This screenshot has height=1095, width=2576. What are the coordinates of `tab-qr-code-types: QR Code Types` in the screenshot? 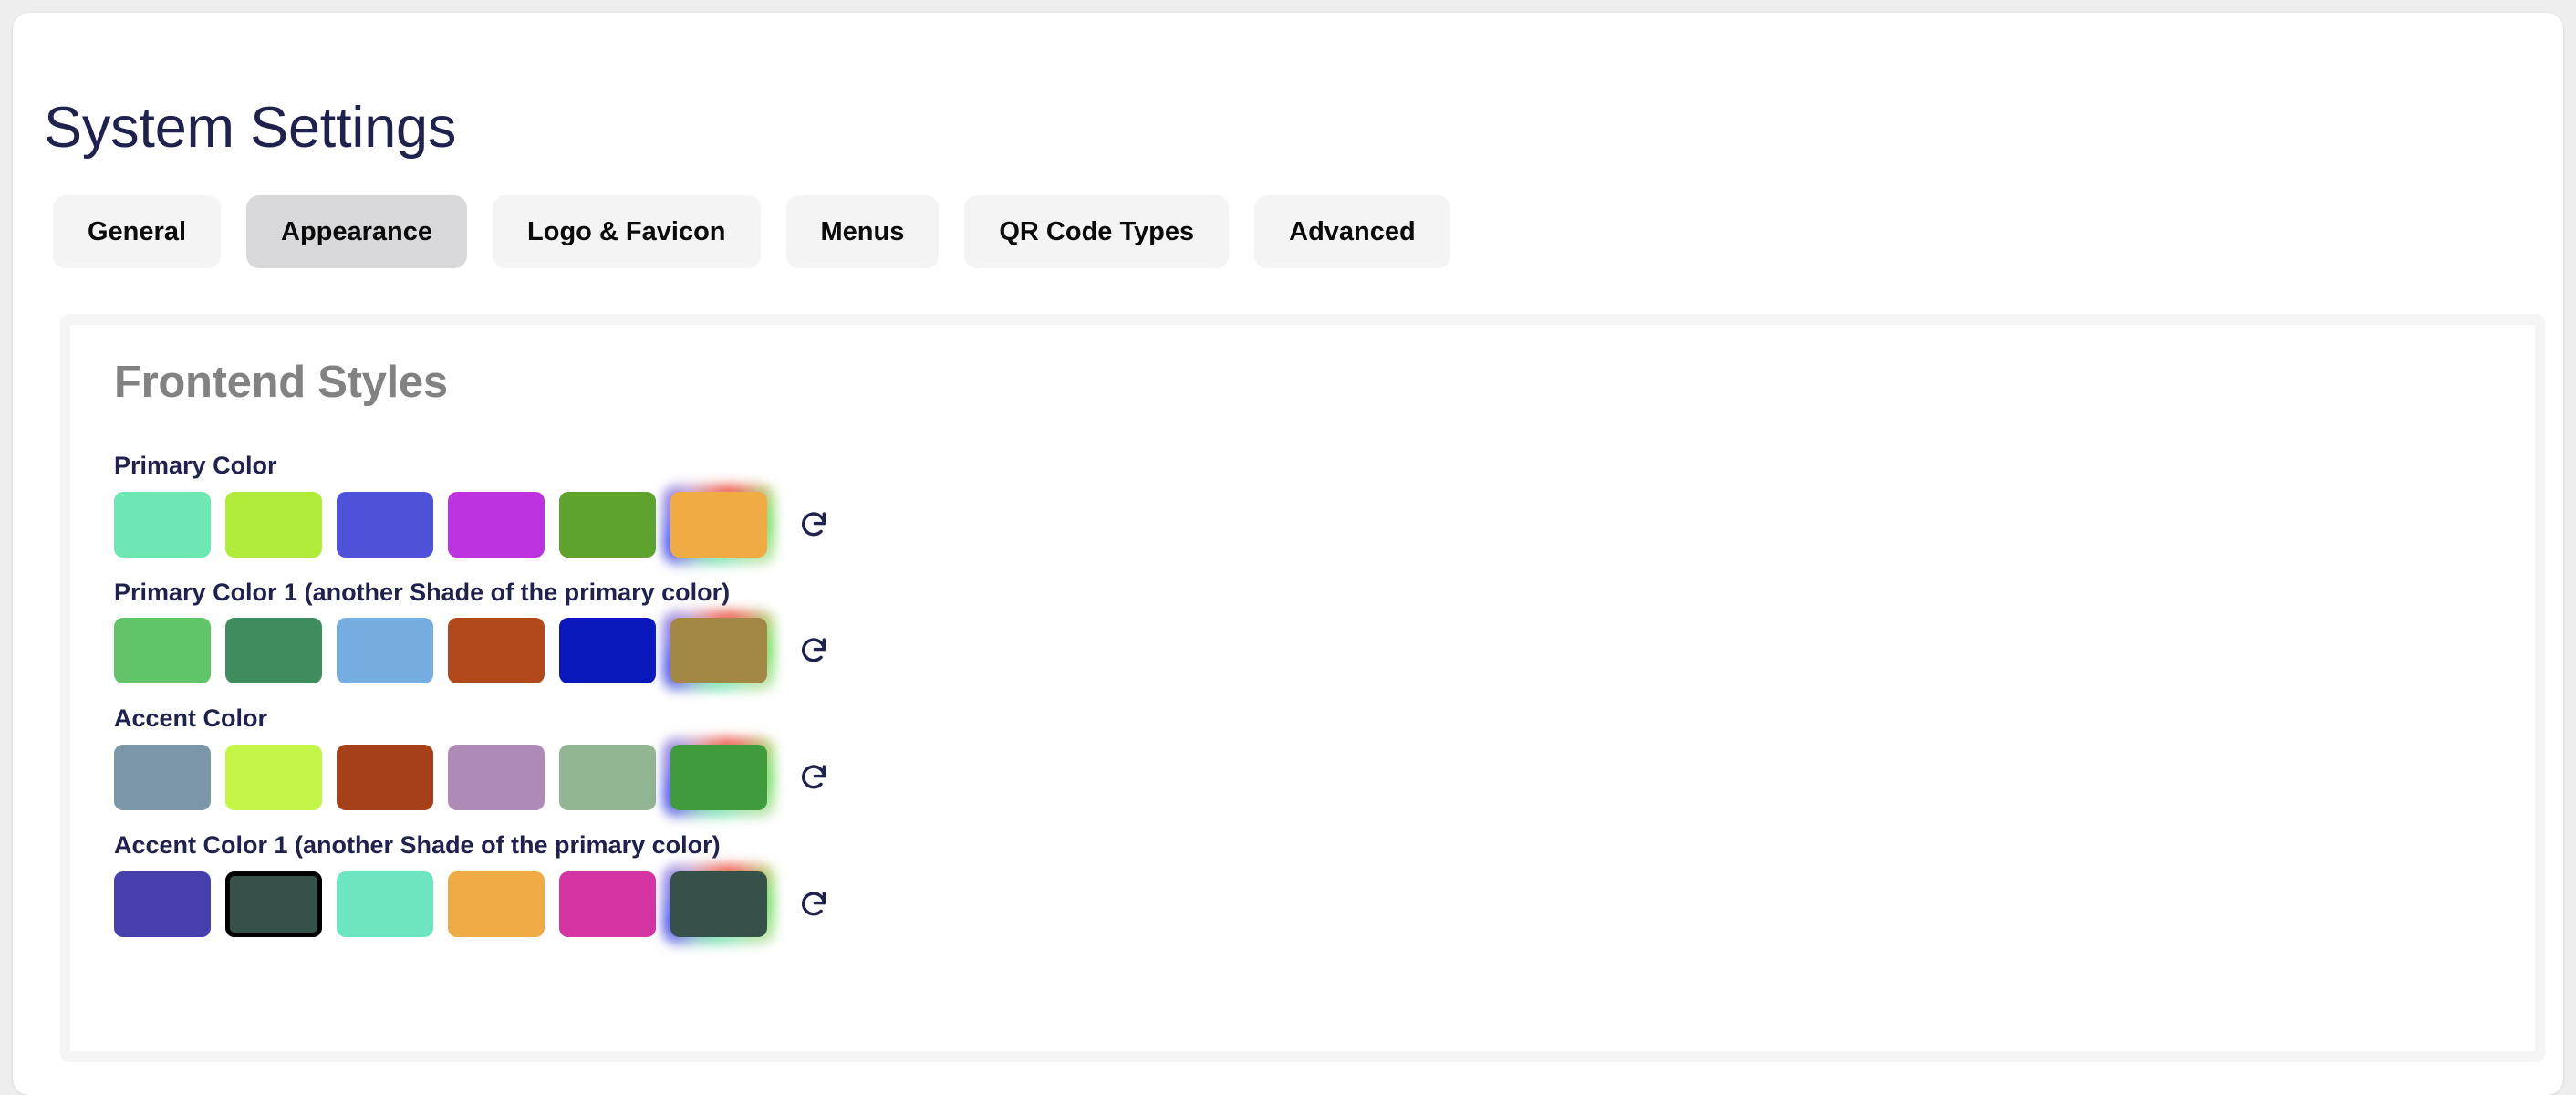 It's located at (1097, 231).